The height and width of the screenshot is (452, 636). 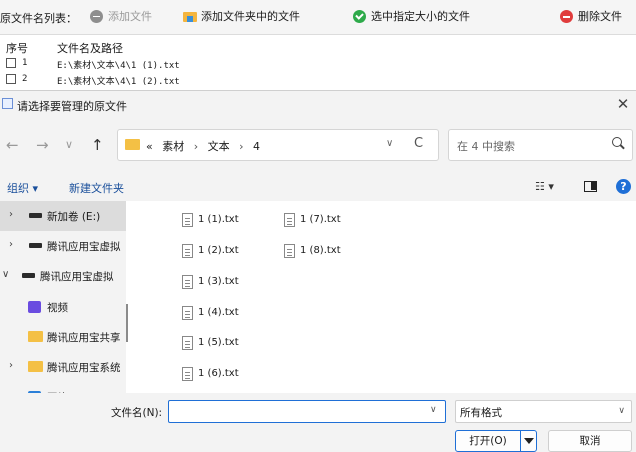 What do you see at coordinates (90, 48) in the screenshot?
I see `col-path-header: 文件名及路径` at bounding box center [90, 48].